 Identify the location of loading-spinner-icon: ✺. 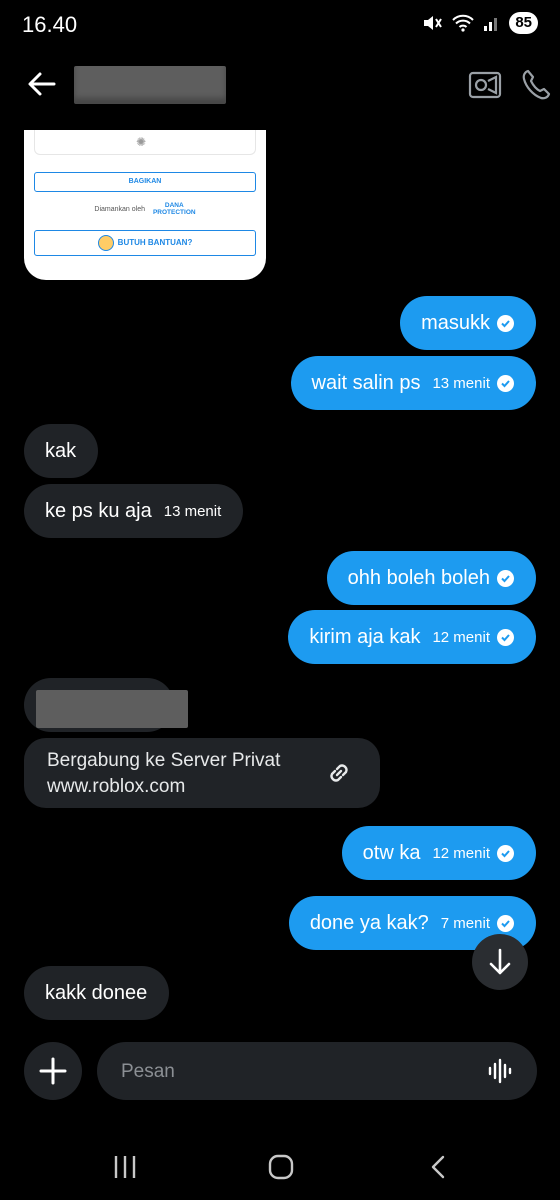
(141, 142).